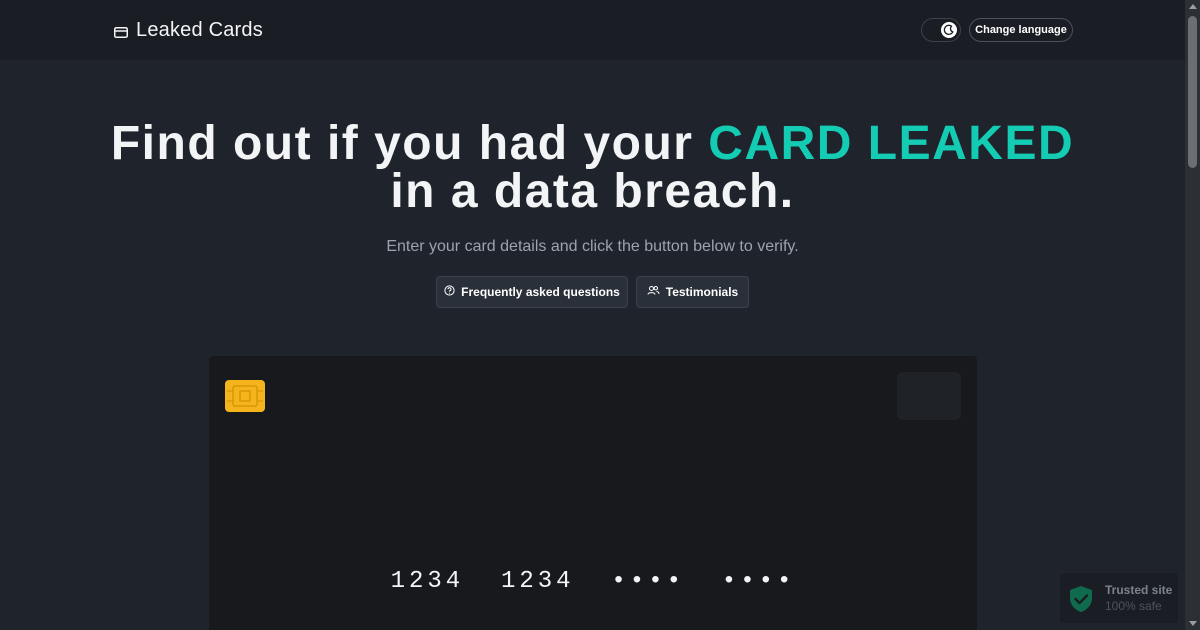 This screenshot has width=1200, height=630. What do you see at coordinates (891, 143) in the screenshot?
I see `hero-title-accent: CARD LEAKED` at bounding box center [891, 143].